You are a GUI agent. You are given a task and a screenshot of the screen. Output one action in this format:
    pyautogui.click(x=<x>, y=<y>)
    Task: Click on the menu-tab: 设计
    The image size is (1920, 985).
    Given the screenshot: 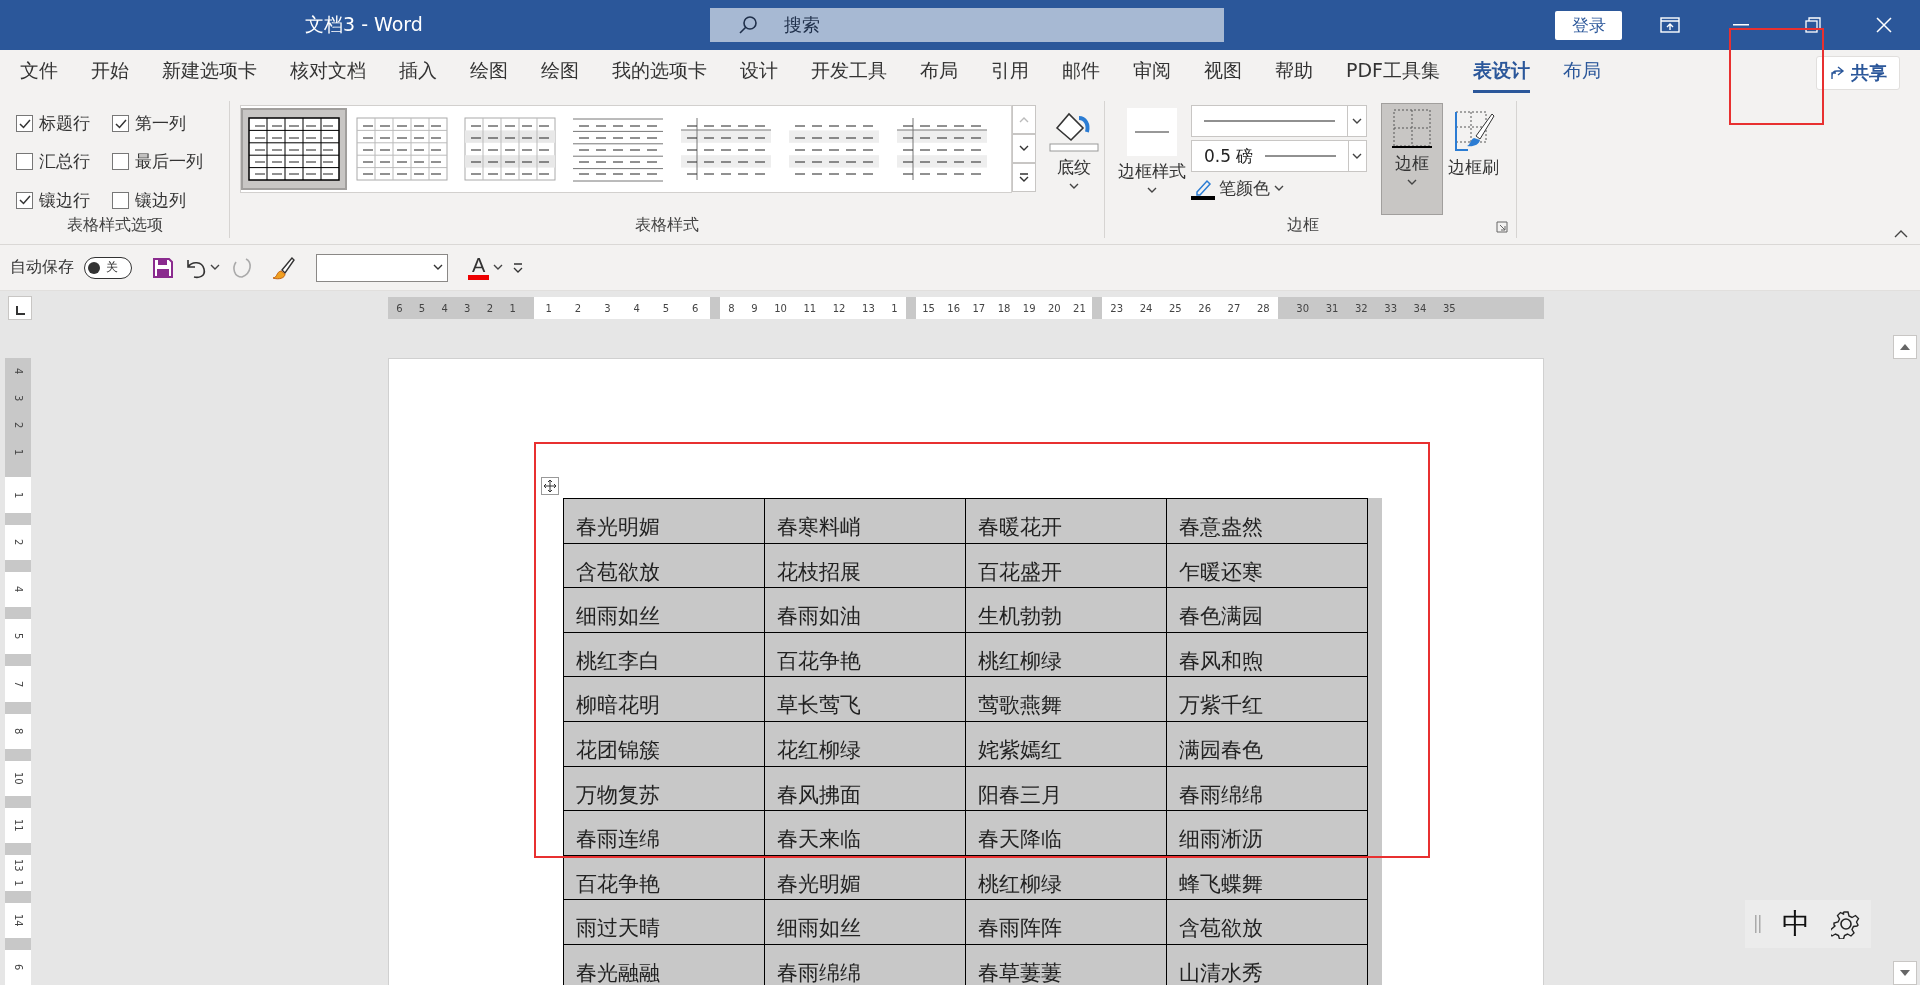 What is the action you would take?
    pyautogui.click(x=759, y=72)
    